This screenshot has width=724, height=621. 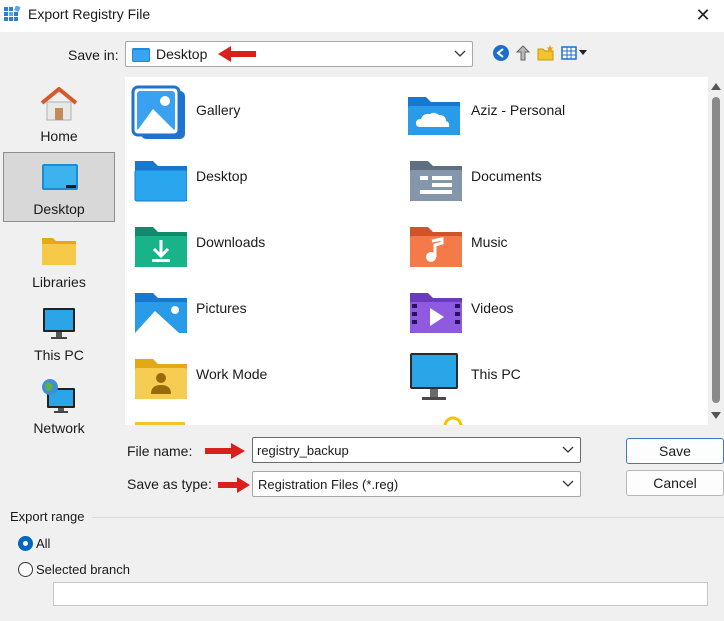 I want to click on radio-all, so click(x=25, y=543).